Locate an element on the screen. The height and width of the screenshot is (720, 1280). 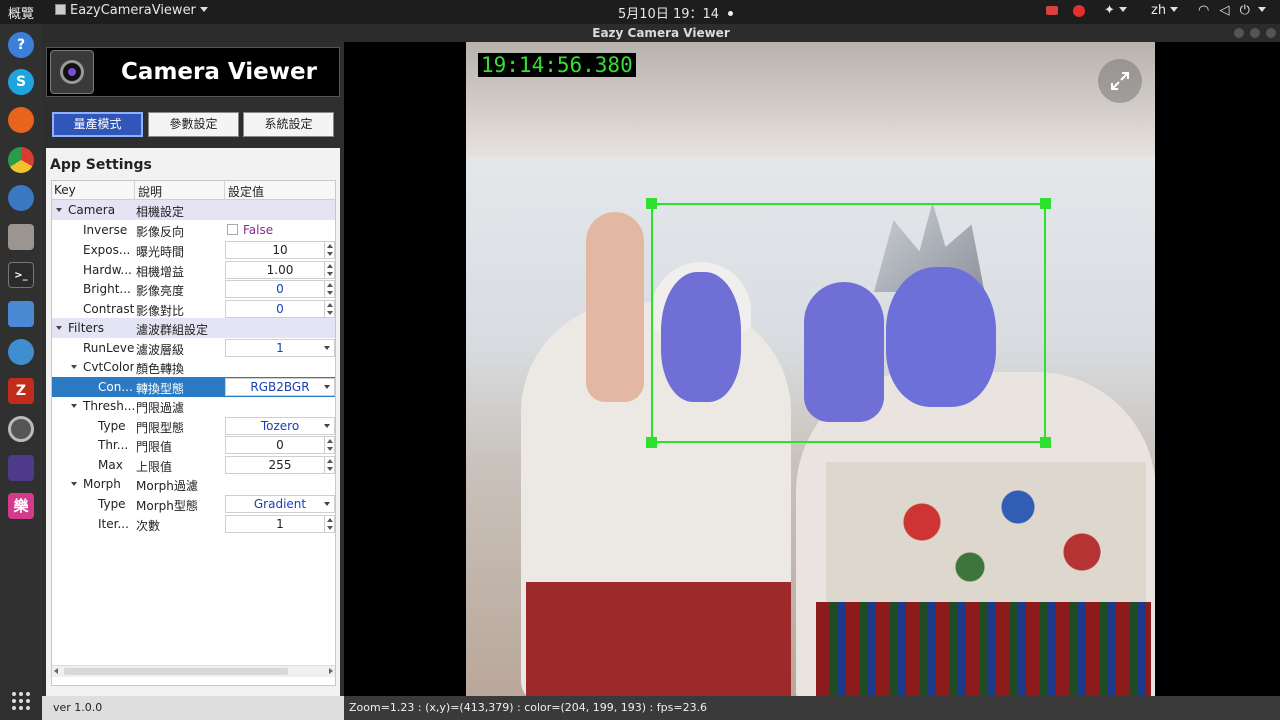
settings-row: Morph Morph過濾 is located at coordinates (193, 484).